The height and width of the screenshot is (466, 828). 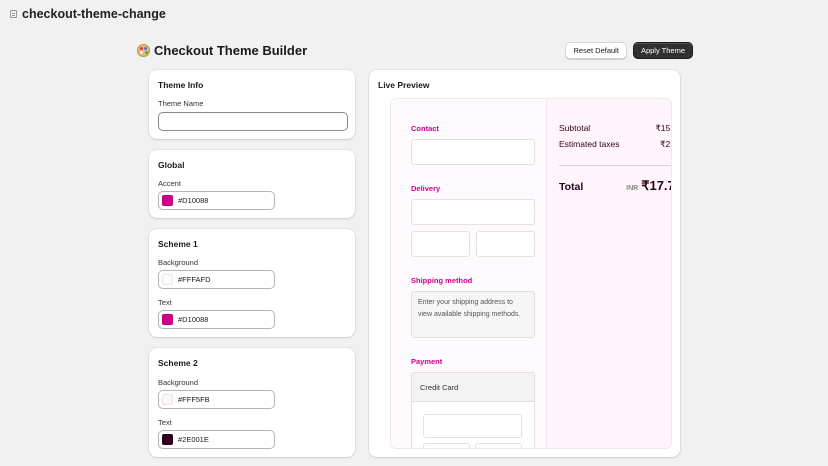 I want to click on delivery-field-left, so click(x=440, y=244).